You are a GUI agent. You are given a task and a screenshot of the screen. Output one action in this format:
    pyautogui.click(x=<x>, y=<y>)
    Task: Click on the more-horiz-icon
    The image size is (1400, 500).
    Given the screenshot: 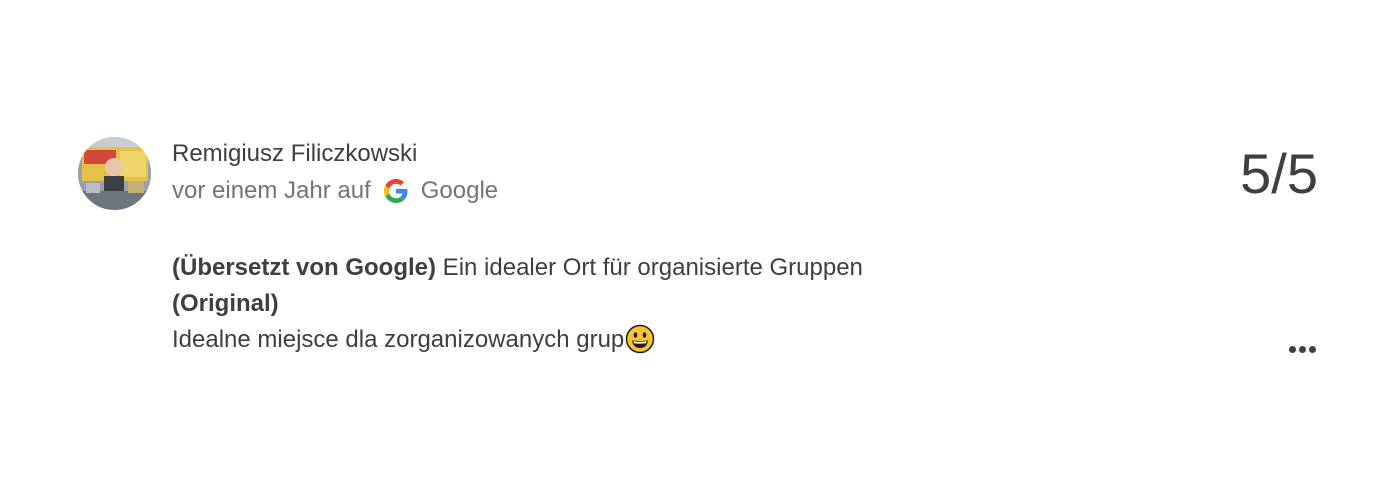 What is the action you would take?
    pyautogui.click(x=1292, y=349)
    